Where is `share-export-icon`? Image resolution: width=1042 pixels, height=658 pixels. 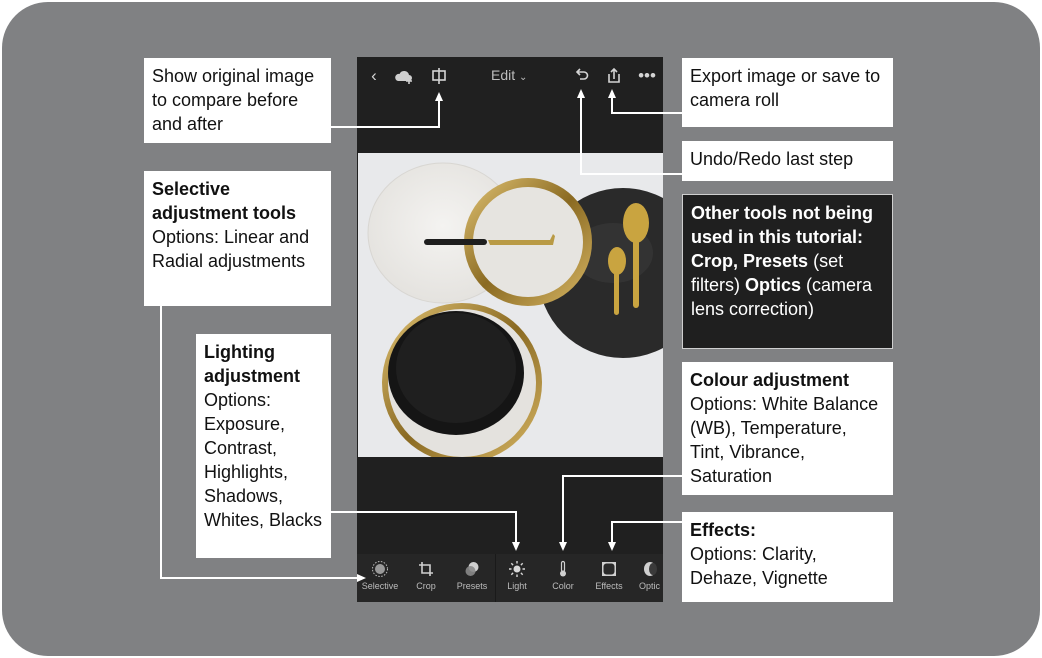
share-export-icon is located at coordinates (614, 79).